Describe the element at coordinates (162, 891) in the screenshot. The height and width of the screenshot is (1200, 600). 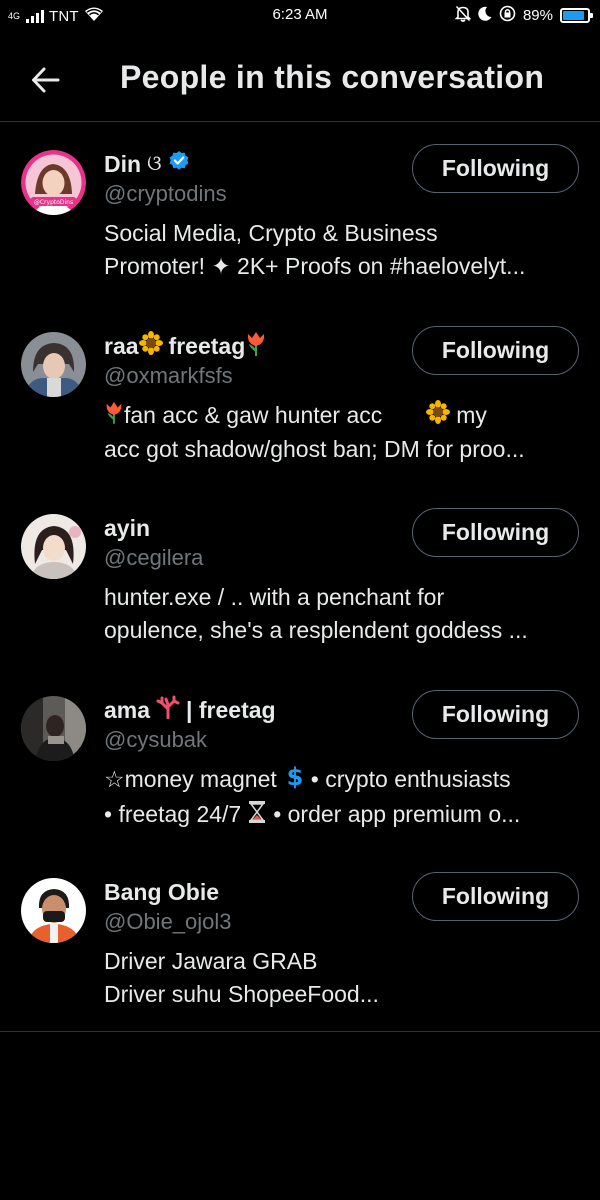
I see `user-name: Bang Obie` at that location.